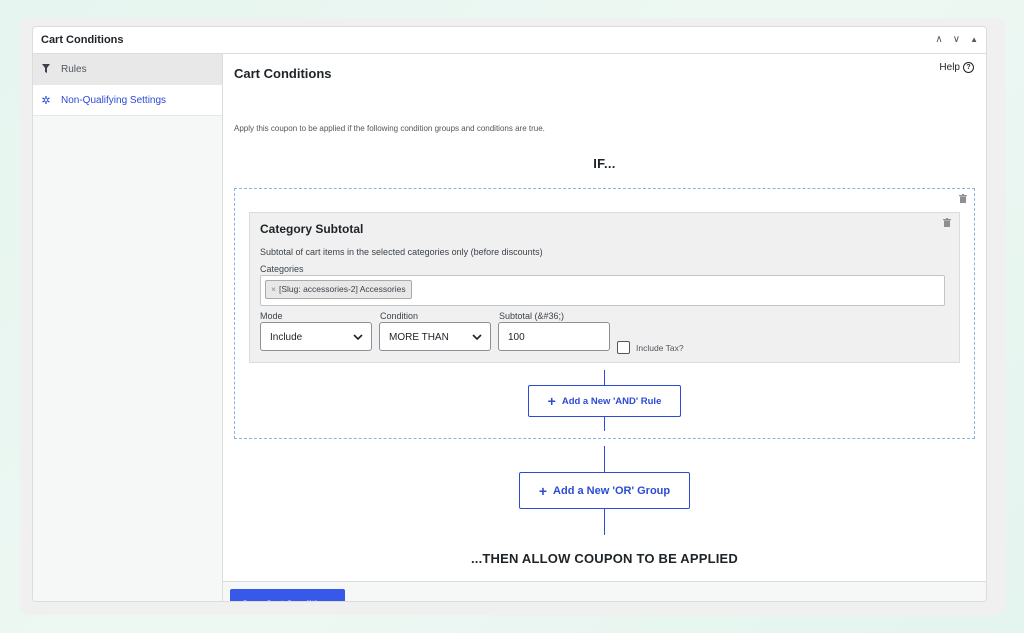 This screenshot has width=1024, height=633. What do you see at coordinates (554, 336) in the screenshot?
I see `subtotal-input: 100` at bounding box center [554, 336].